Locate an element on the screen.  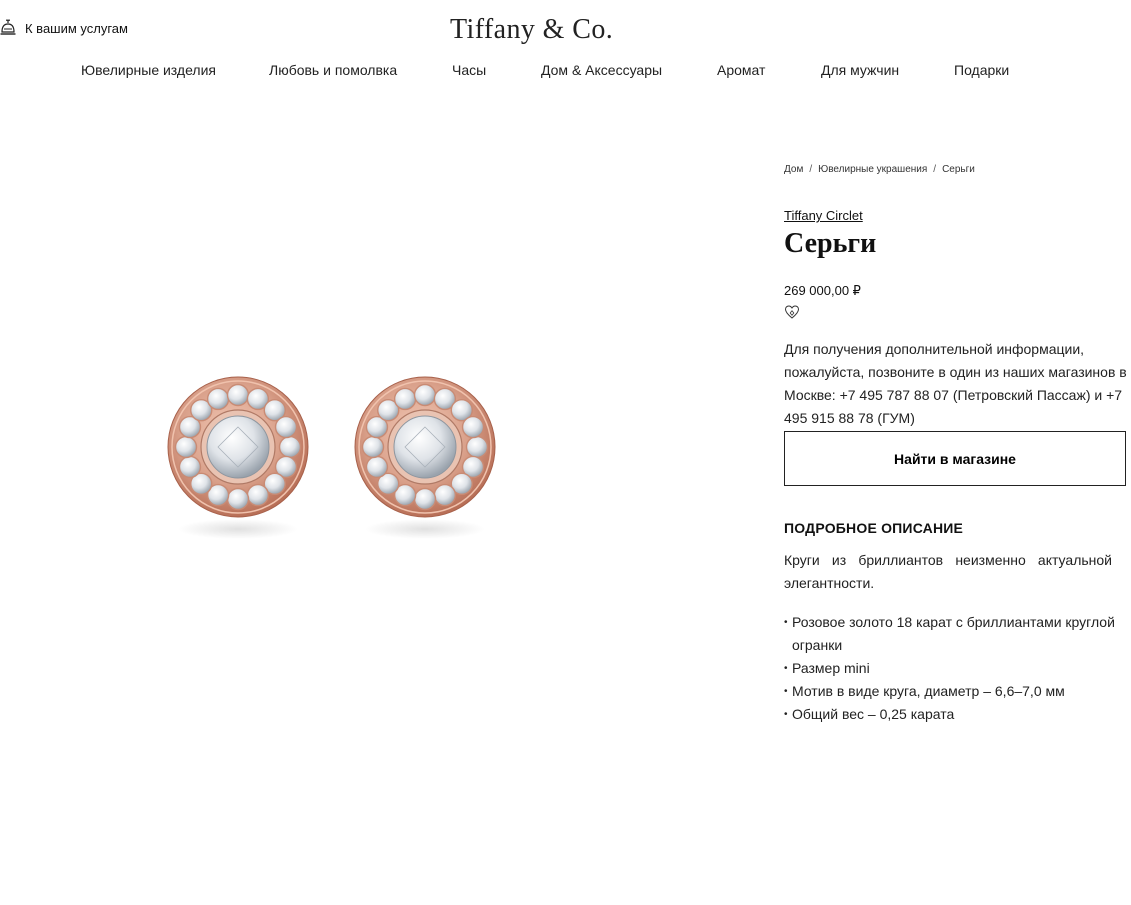
concierge-link: К вашим услугам is located at coordinates (64, 28).